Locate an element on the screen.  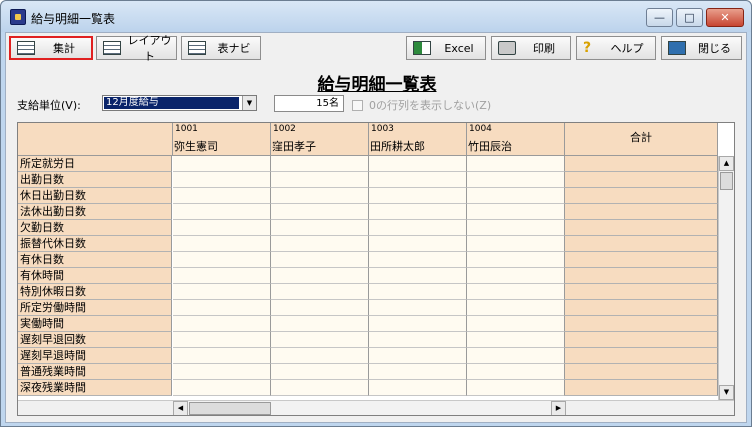
column-header-total: 合計 is located at coordinates (641, 139).